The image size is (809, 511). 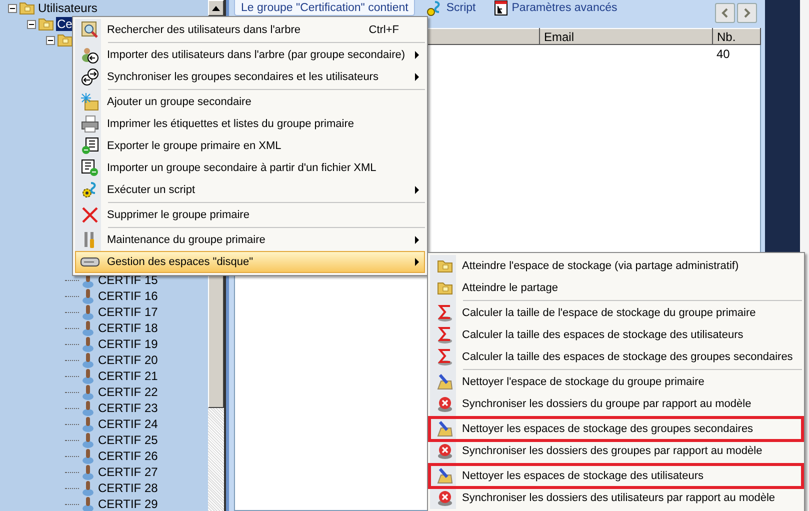 I want to click on tree-item: CERTIF 21, so click(x=128, y=376).